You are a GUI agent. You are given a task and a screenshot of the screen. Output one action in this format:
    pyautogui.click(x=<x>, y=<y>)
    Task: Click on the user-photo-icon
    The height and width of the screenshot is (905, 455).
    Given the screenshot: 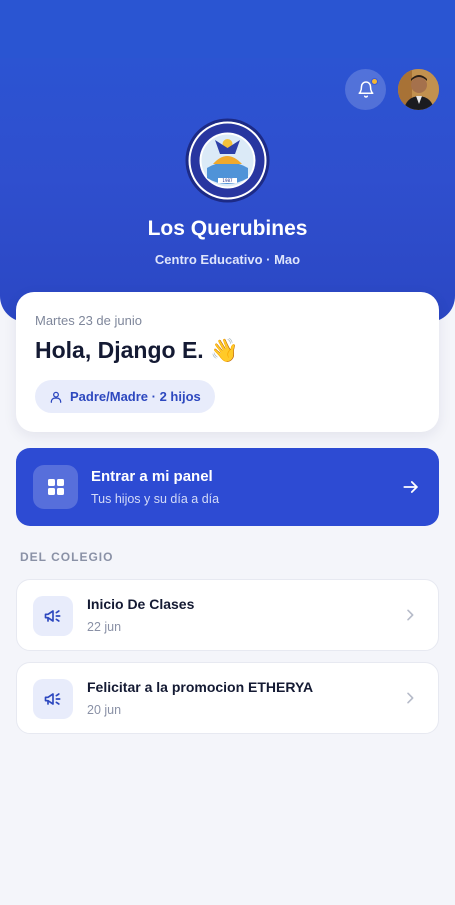 What is the action you would take?
    pyautogui.click(x=418, y=89)
    